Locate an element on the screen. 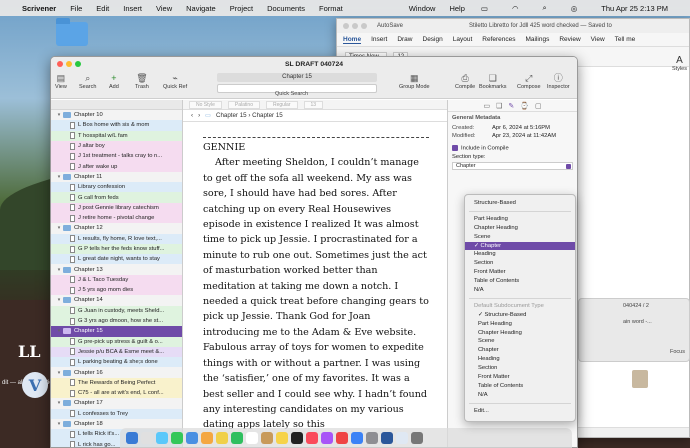  news-icon is located at coordinates (342, 438).